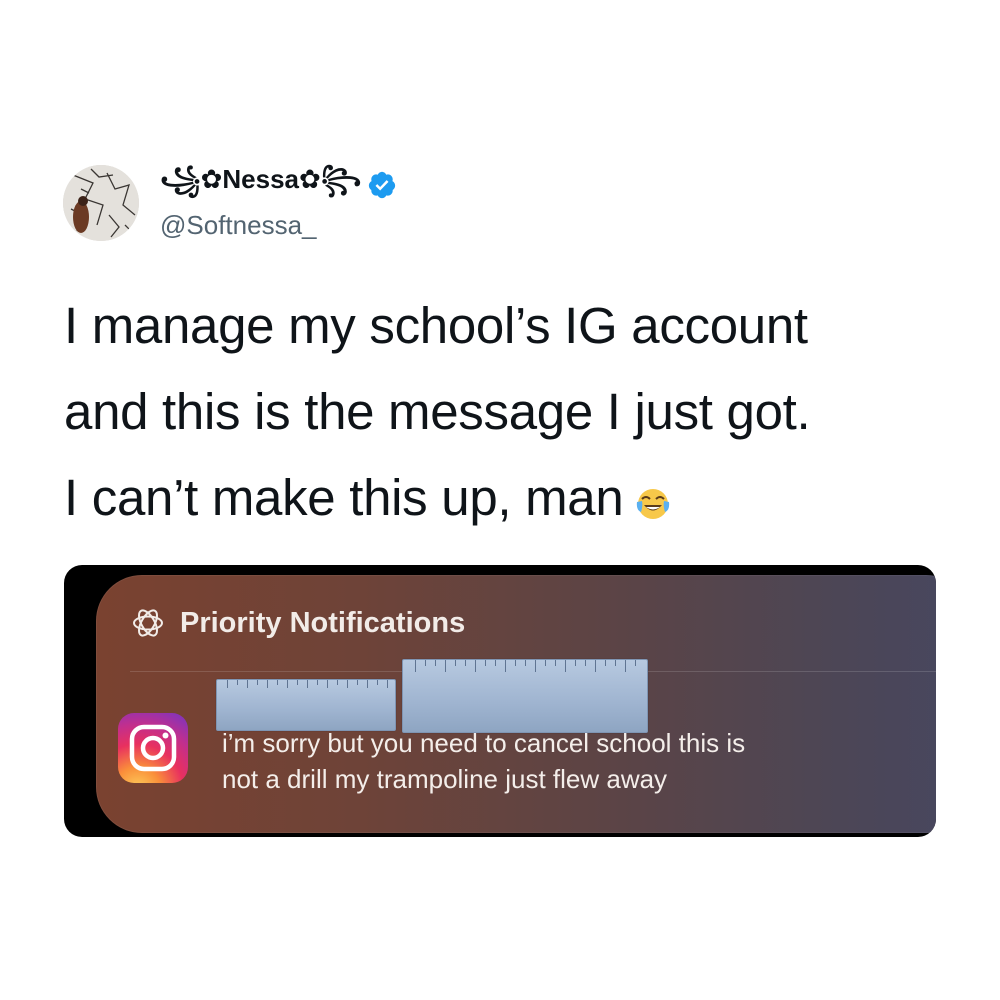 This screenshot has width=1000, height=1000. What do you see at coordinates (437, 411) in the screenshot?
I see `tweet-text-line: and this is the message I just got.` at bounding box center [437, 411].